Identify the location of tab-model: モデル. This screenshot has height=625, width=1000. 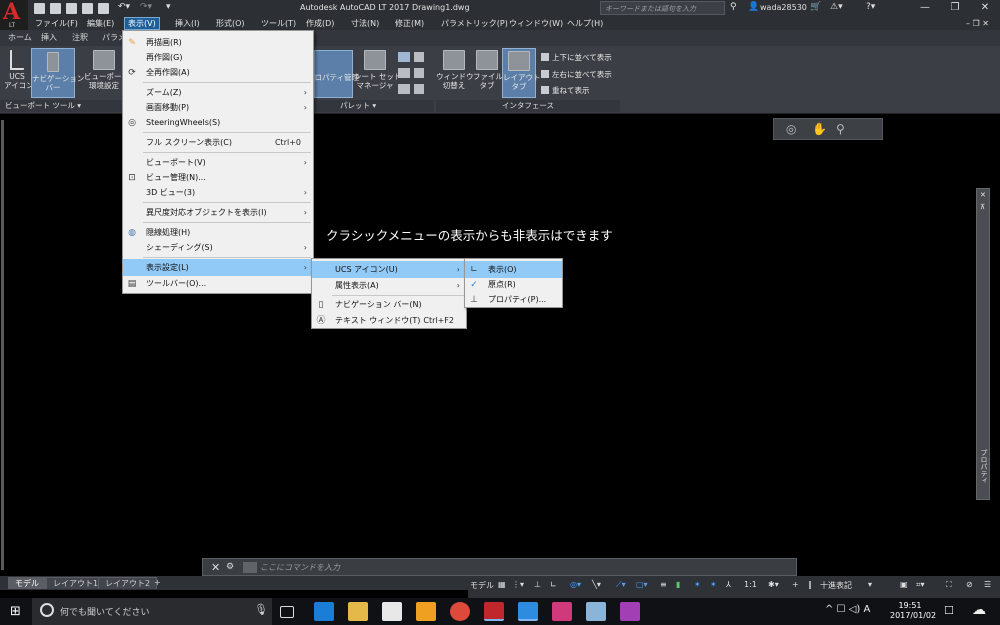
(27, 583).